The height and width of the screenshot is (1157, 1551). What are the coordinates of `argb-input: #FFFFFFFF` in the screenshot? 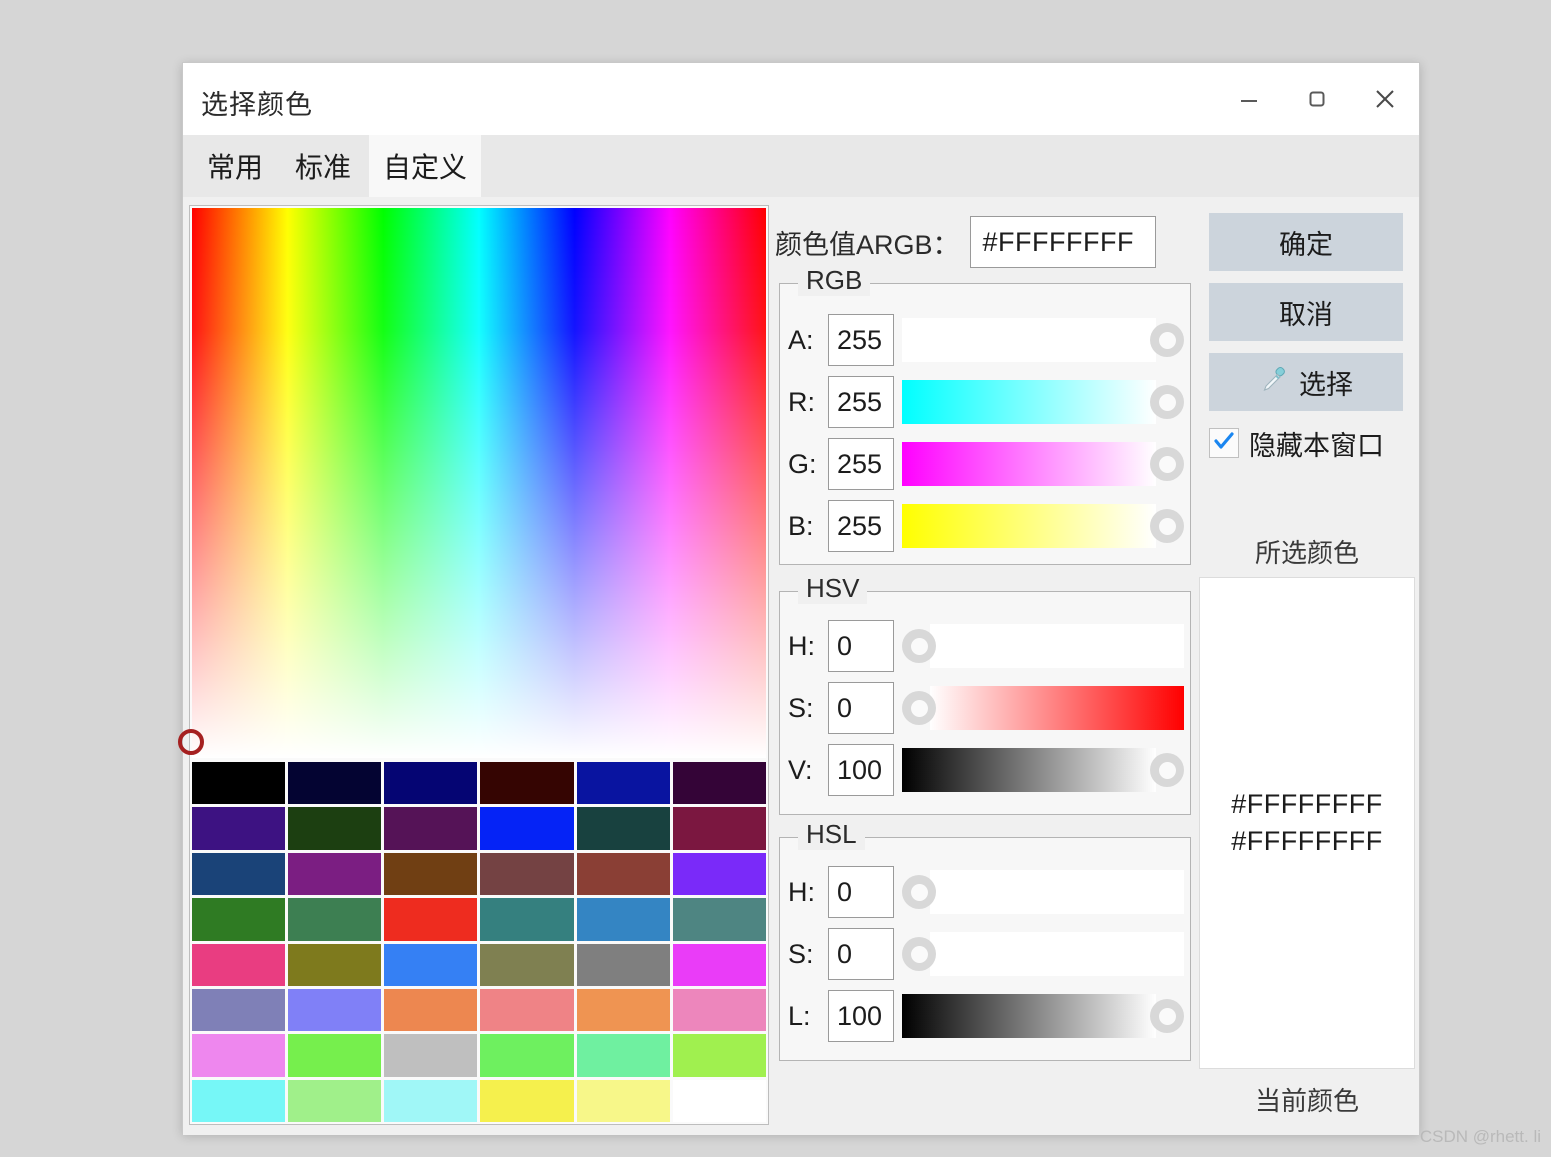 It's located at (1062, 242).